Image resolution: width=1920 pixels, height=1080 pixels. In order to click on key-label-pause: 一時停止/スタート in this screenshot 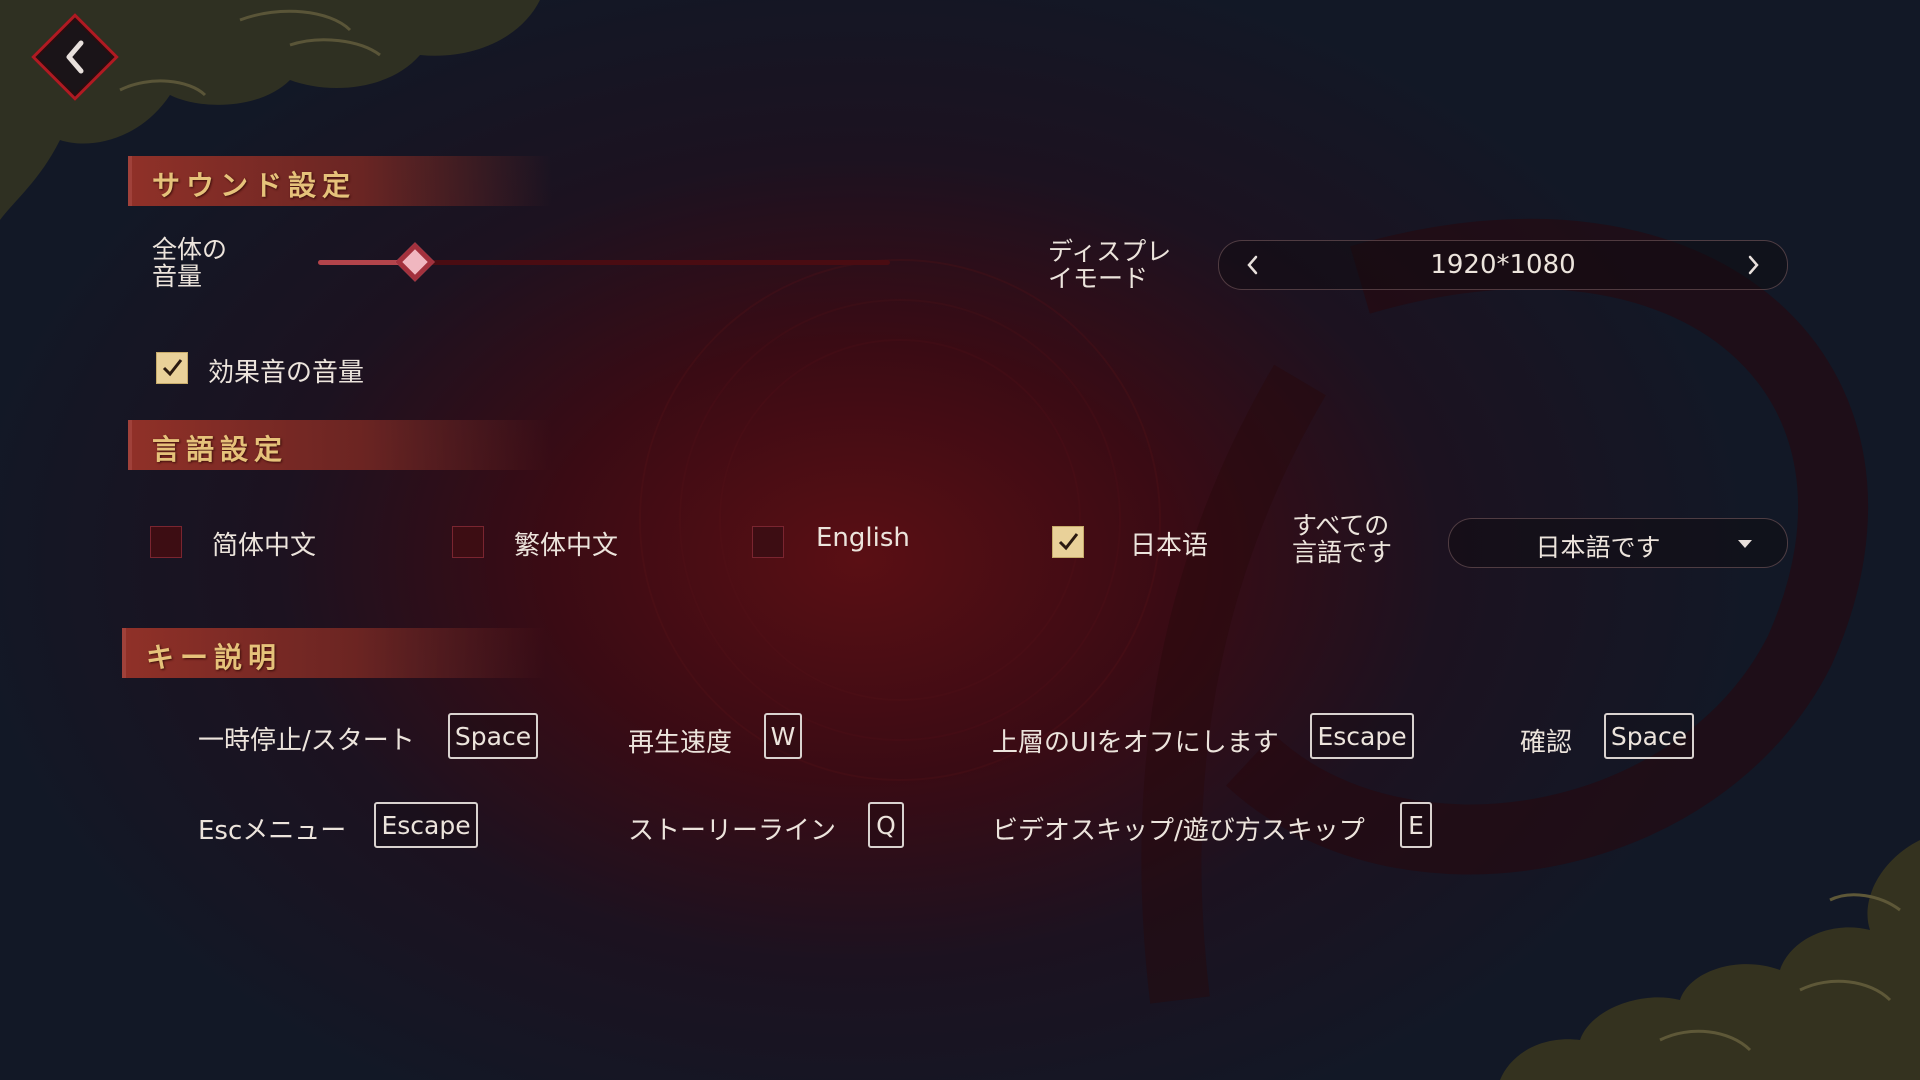, I will do `click(306, 741)`.